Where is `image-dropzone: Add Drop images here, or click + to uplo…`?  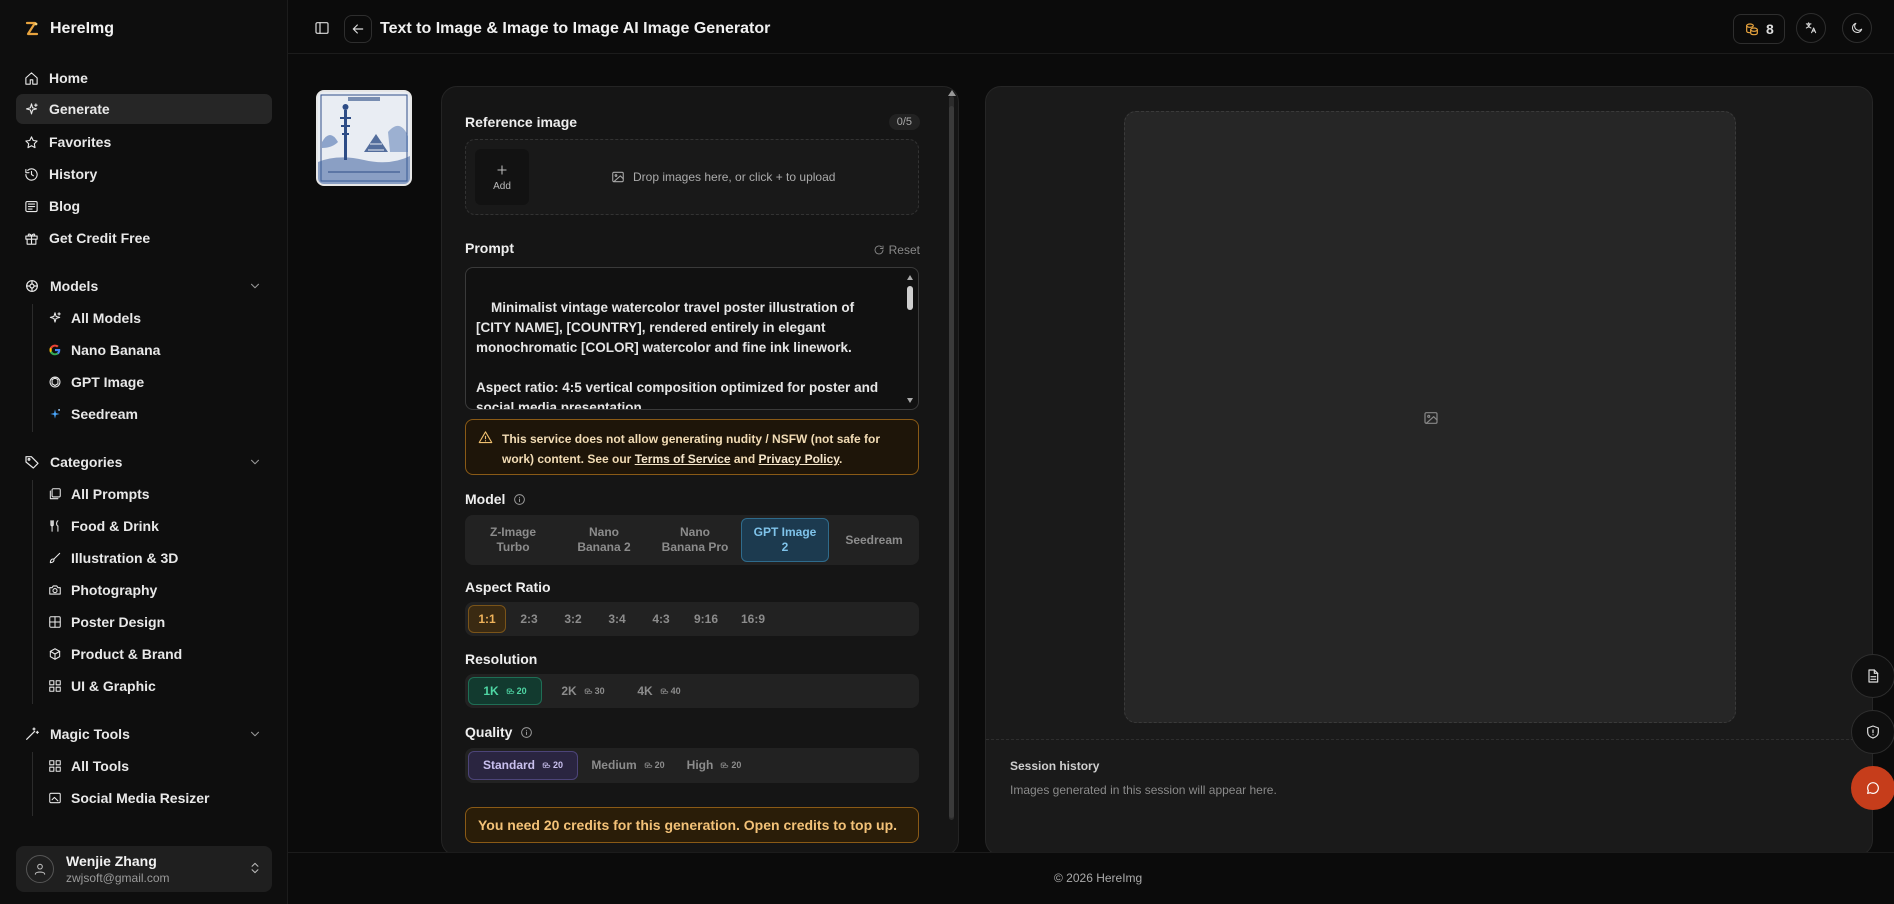
image-dropzone: Add Drop images here, or click + to uplo… is located at coordinates (692, 177).